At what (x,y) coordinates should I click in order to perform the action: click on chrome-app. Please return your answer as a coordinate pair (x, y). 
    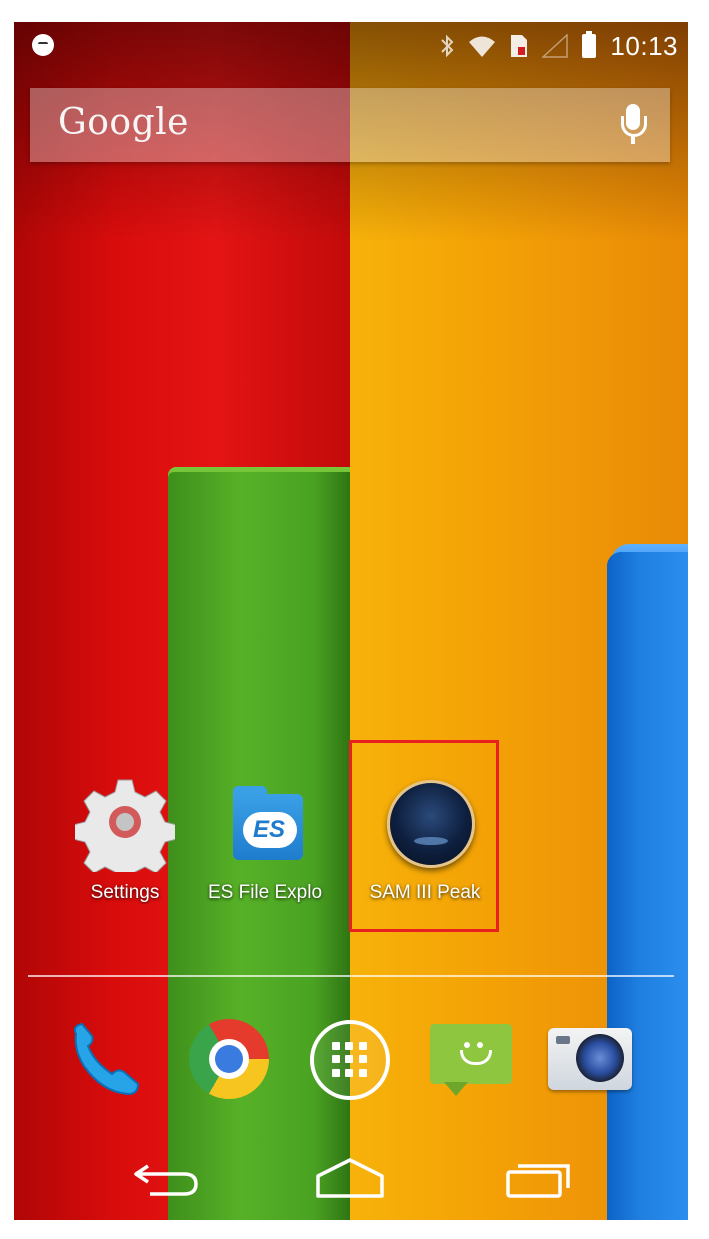
    Looking at the image, I should click on (229, 1059).